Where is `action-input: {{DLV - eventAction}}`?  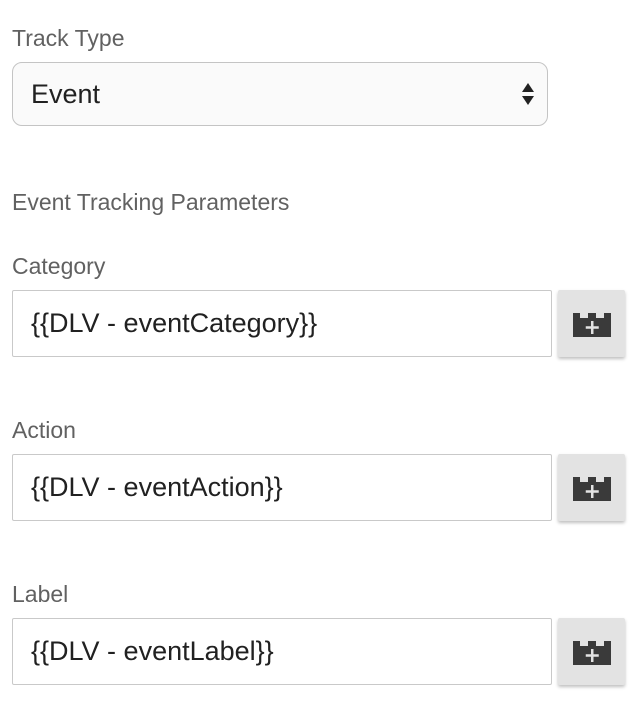 action-input: {{DLV - eventAction}} is located at coordinates (282, 487).